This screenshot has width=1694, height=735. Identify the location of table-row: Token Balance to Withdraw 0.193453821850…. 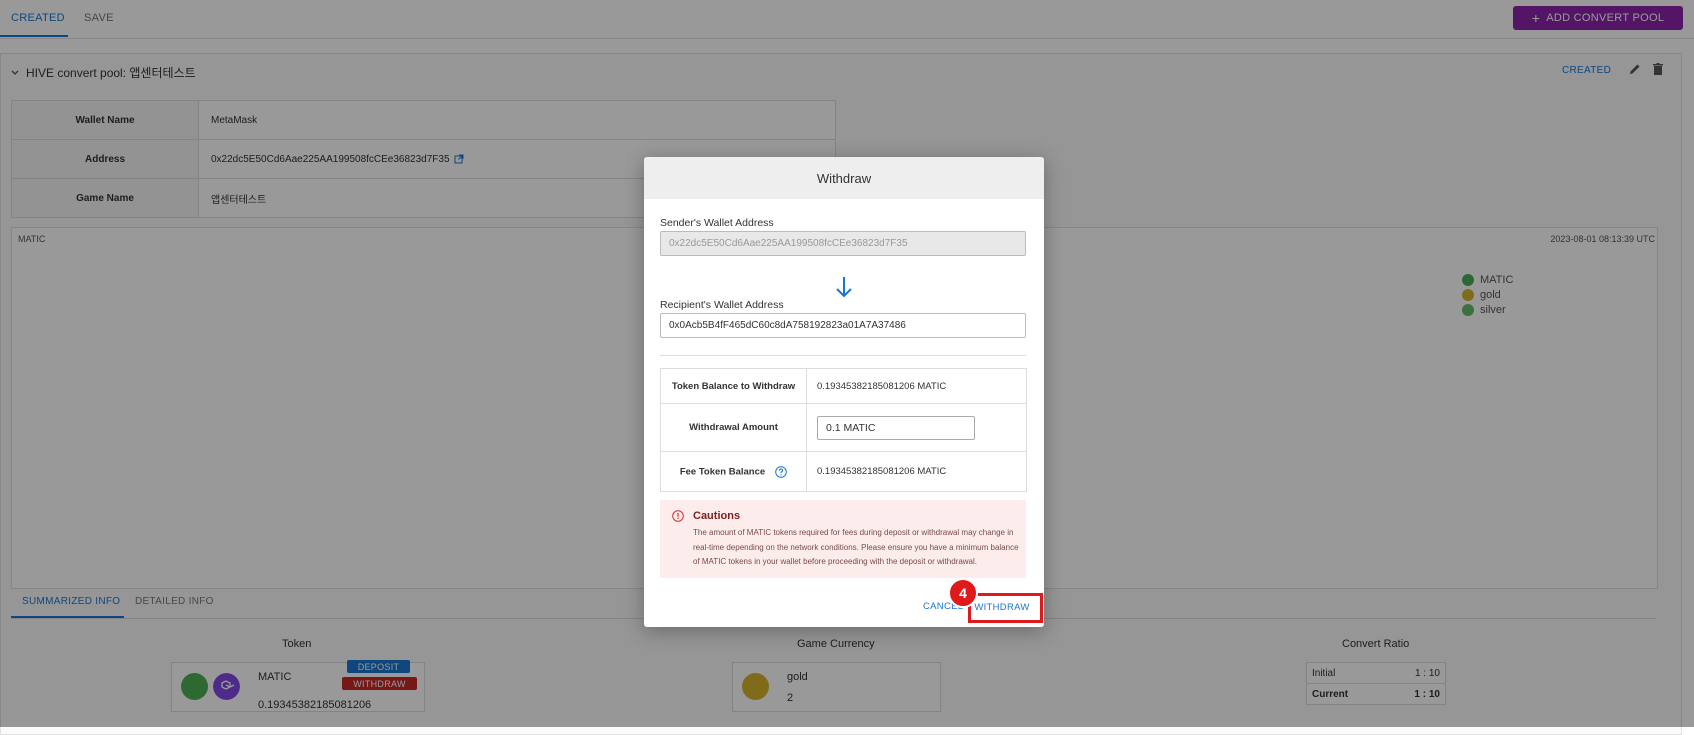
(843, 386).